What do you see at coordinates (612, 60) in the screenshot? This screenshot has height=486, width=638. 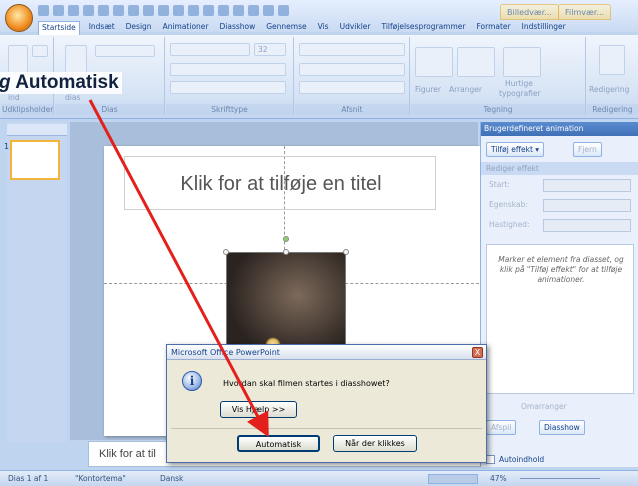 I see `find-button` at bounding box center [612, 60].